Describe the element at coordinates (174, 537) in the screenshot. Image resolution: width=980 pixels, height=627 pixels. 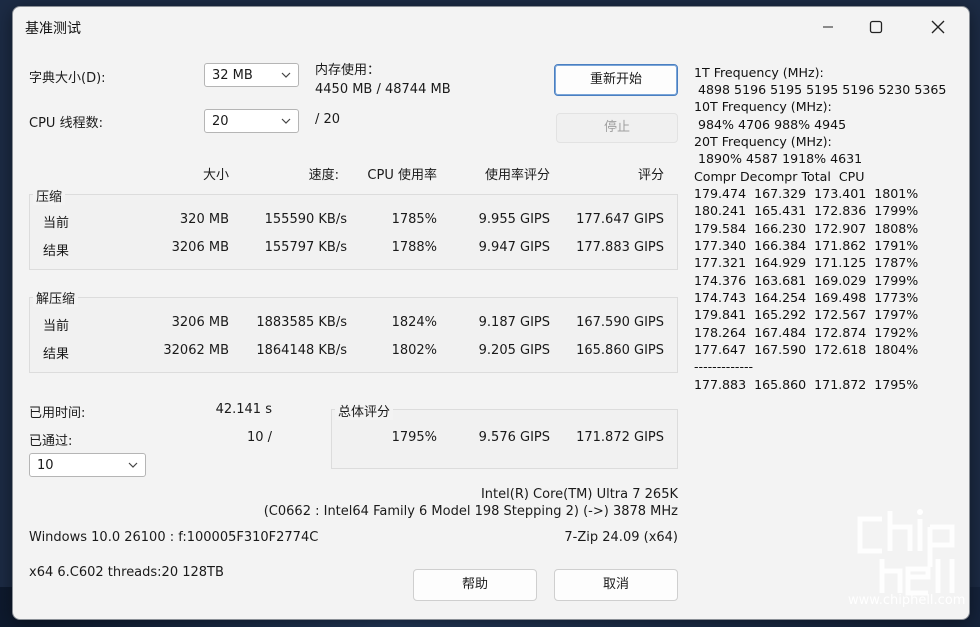
I see `os-info: Windows 10.0 26100 : f:100005F310F2774C` at that location.